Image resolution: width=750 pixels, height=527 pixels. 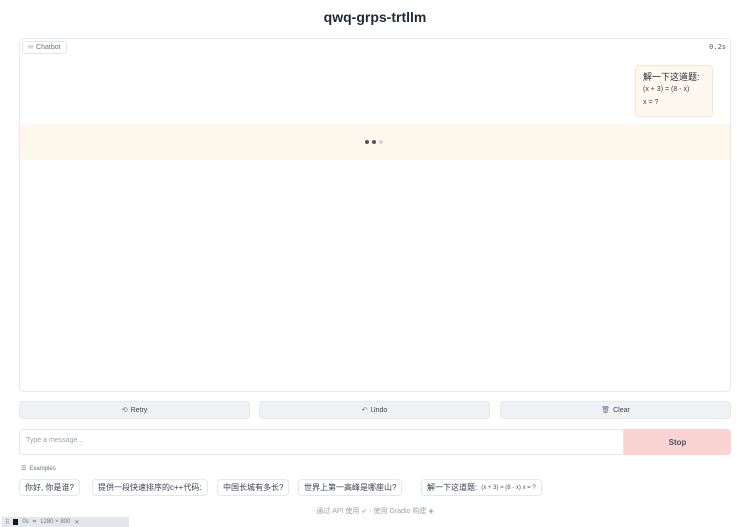 What do you see at coordinates (49, 487) in the screenshot?
I see `example-item: 你好, 你是谁?` at bounding box center [49, 487].